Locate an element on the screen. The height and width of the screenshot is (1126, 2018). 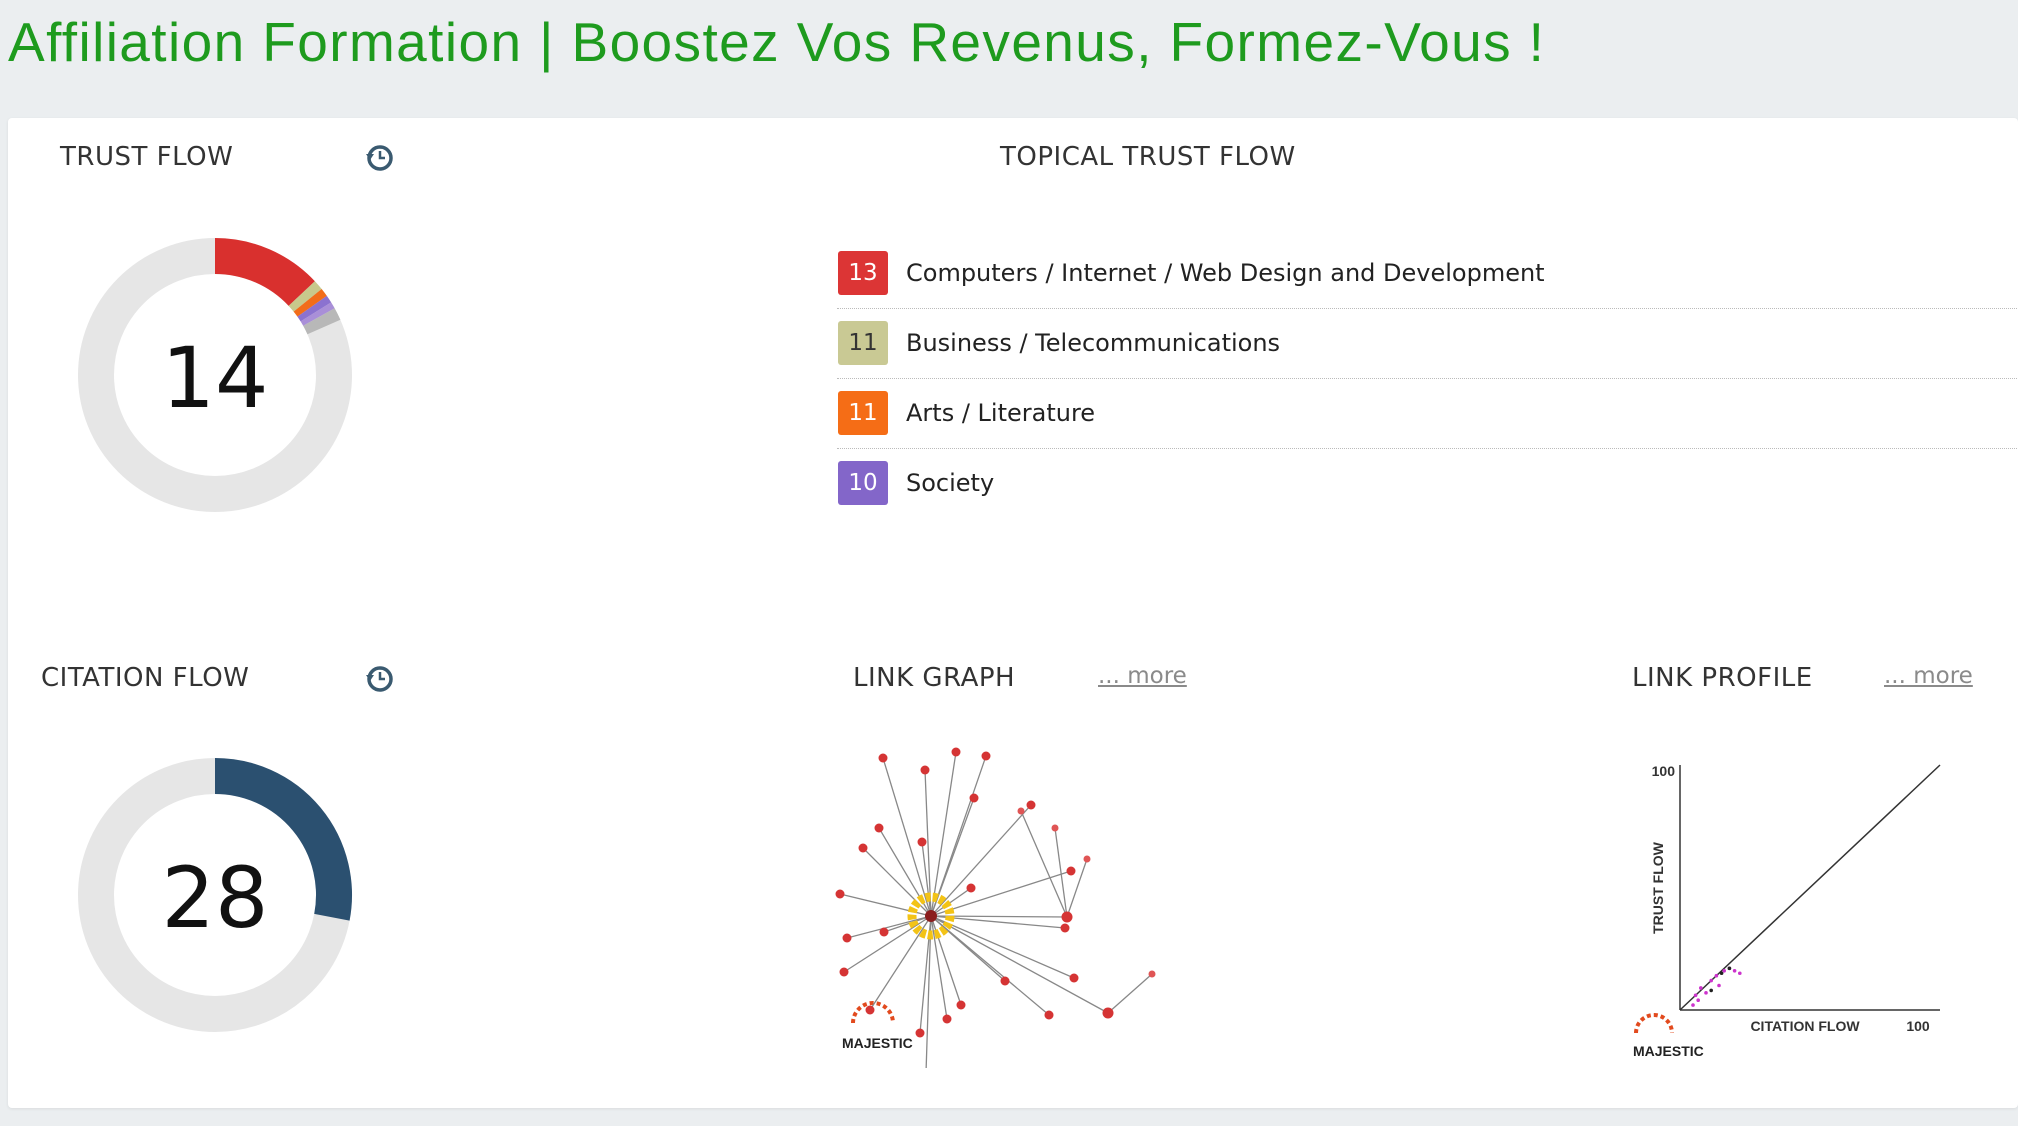
x-max-label: 100 is located at coordinates (1918, 1026).